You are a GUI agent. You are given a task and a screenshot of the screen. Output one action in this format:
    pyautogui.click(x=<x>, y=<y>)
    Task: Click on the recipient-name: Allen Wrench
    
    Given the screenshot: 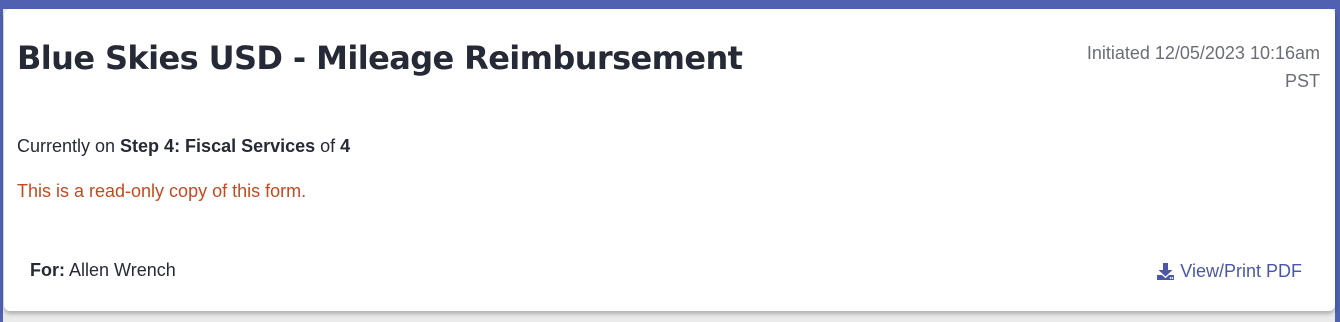 What is the action you would take?
    pyautogui.click(x=120, y=270)
    